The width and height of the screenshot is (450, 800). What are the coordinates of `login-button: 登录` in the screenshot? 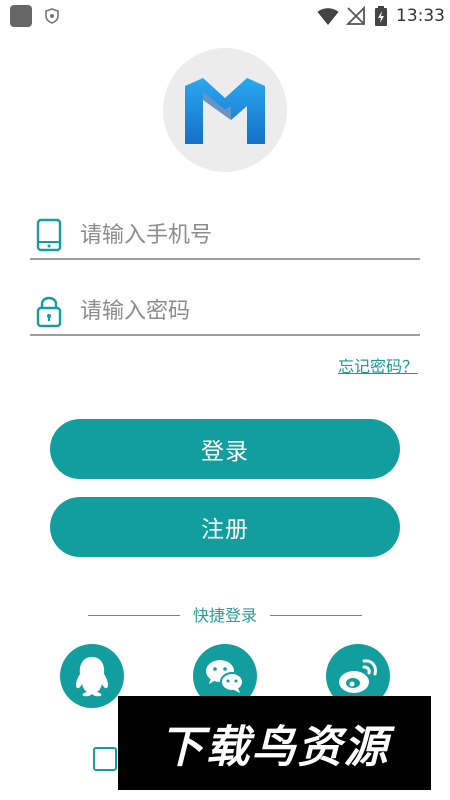 It's located at (225, 449).